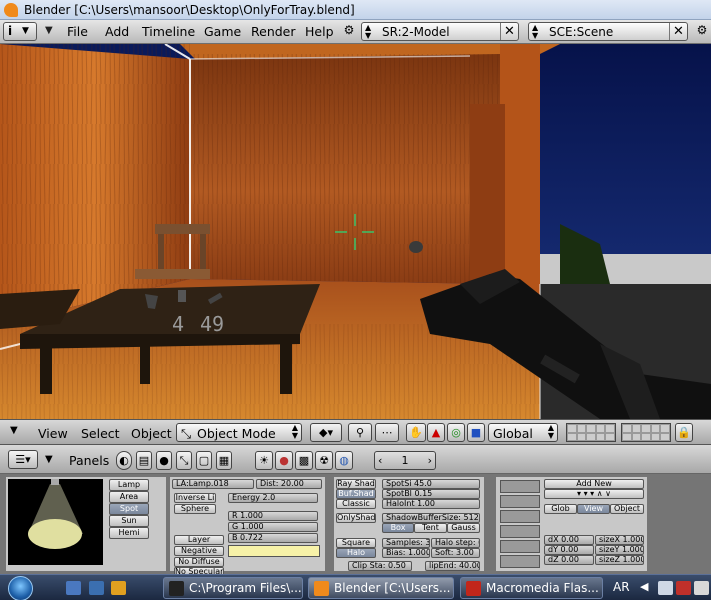  What do you see at coordinates (621, 587) in the screenshot?
I see `language-indicator: AR` at bounding box center [621, 587].